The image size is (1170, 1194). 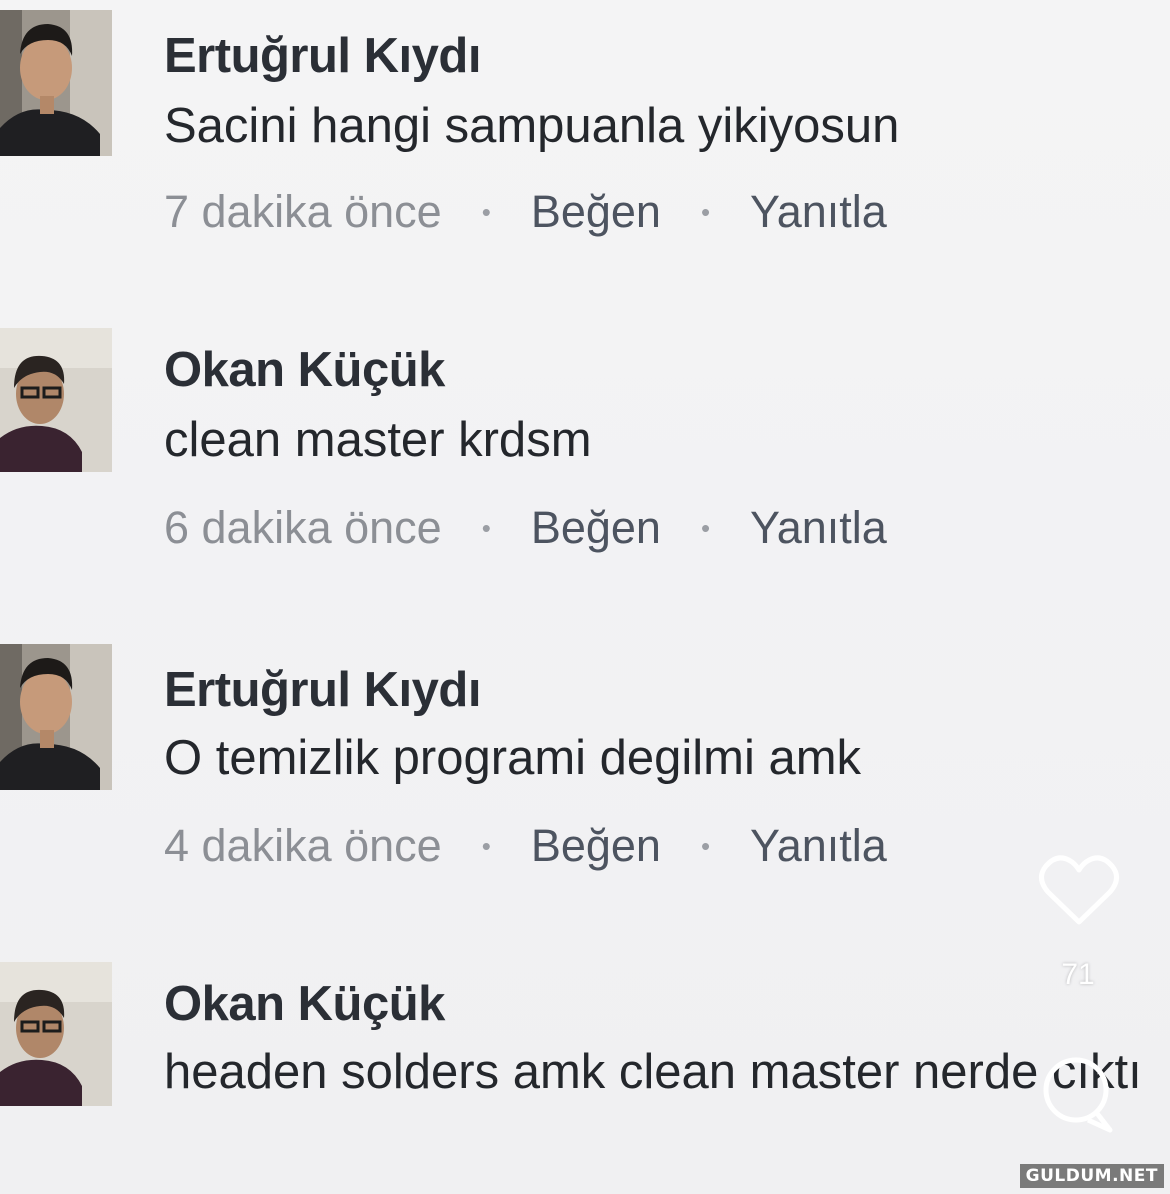 What do you see at coordinates (525, 846) in the screenshot?
I see `comment-actions: 4 dakika önce • Beğen • Yanıtla` at bounding box center [525, 846].